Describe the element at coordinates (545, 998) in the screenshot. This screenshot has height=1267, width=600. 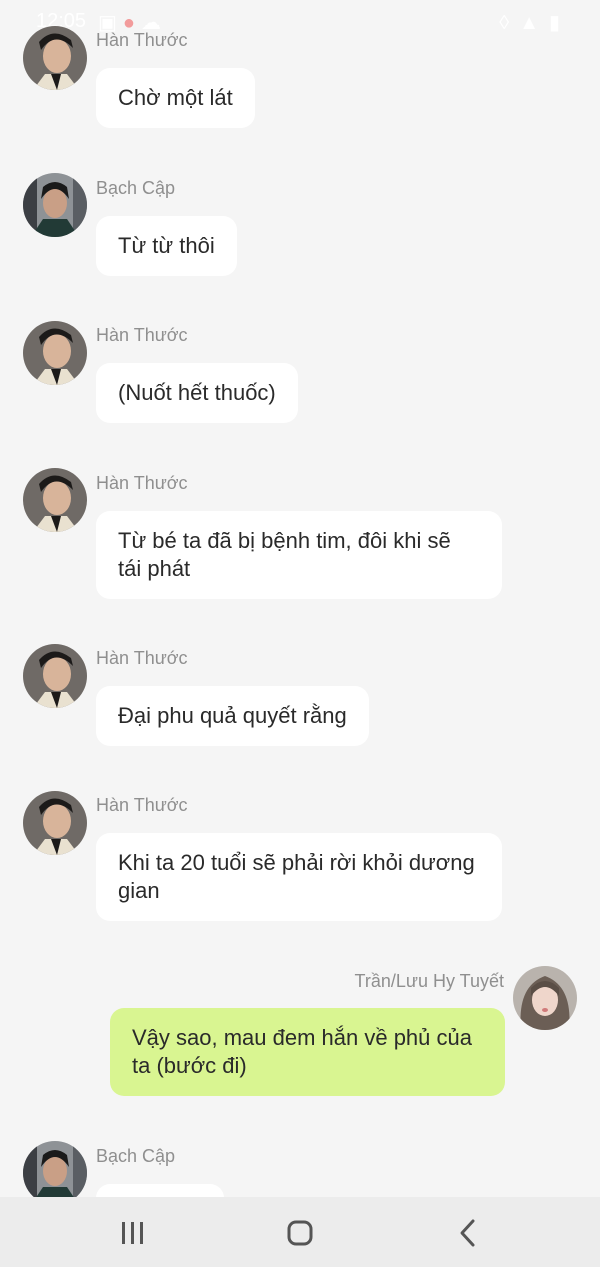
I see `avatar-hy-tuyet` at that location.